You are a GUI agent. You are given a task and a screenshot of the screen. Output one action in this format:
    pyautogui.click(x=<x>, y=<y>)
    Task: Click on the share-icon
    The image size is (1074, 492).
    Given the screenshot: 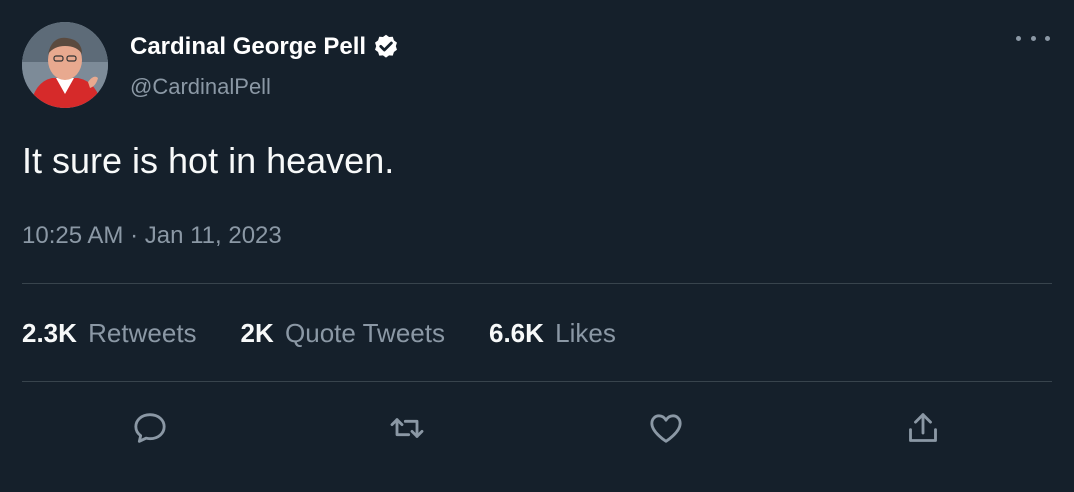 What is the action you would take?
    pyautogui.click(x=923, y=428)
    